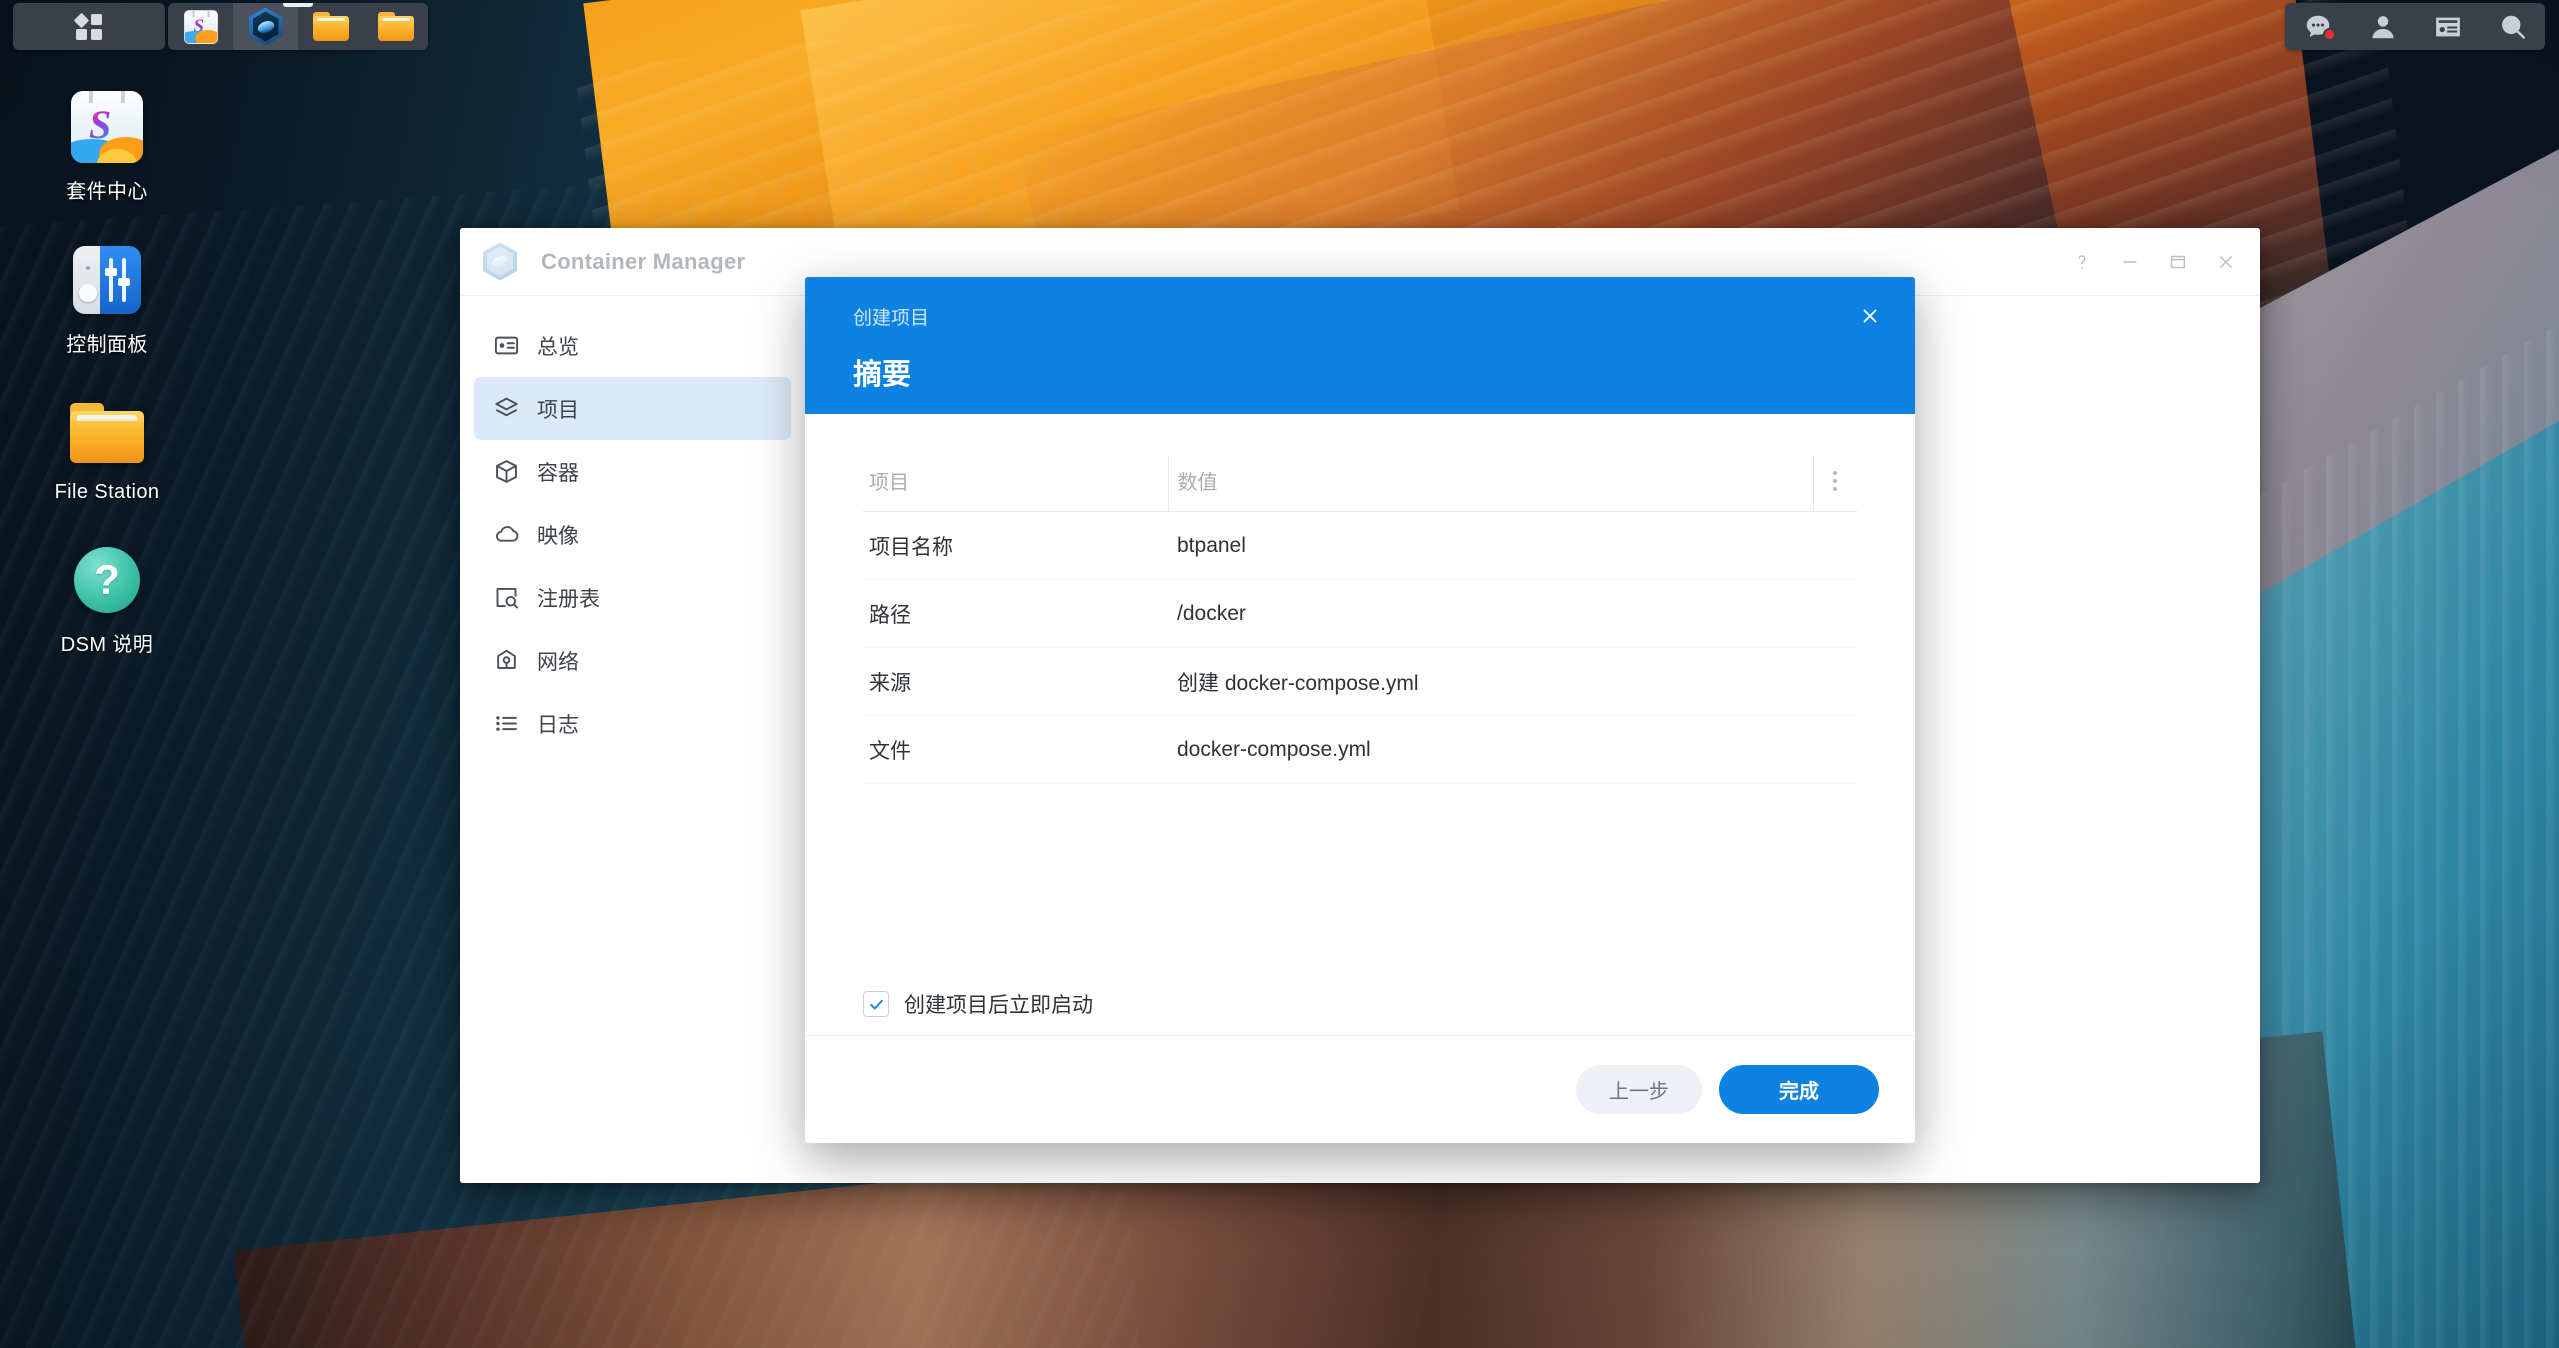 The width and height of the screenshot is (2559, 1348). Describe the element at coordinates (506, 598) in the screenshot. I see `registry-icon` at that location.